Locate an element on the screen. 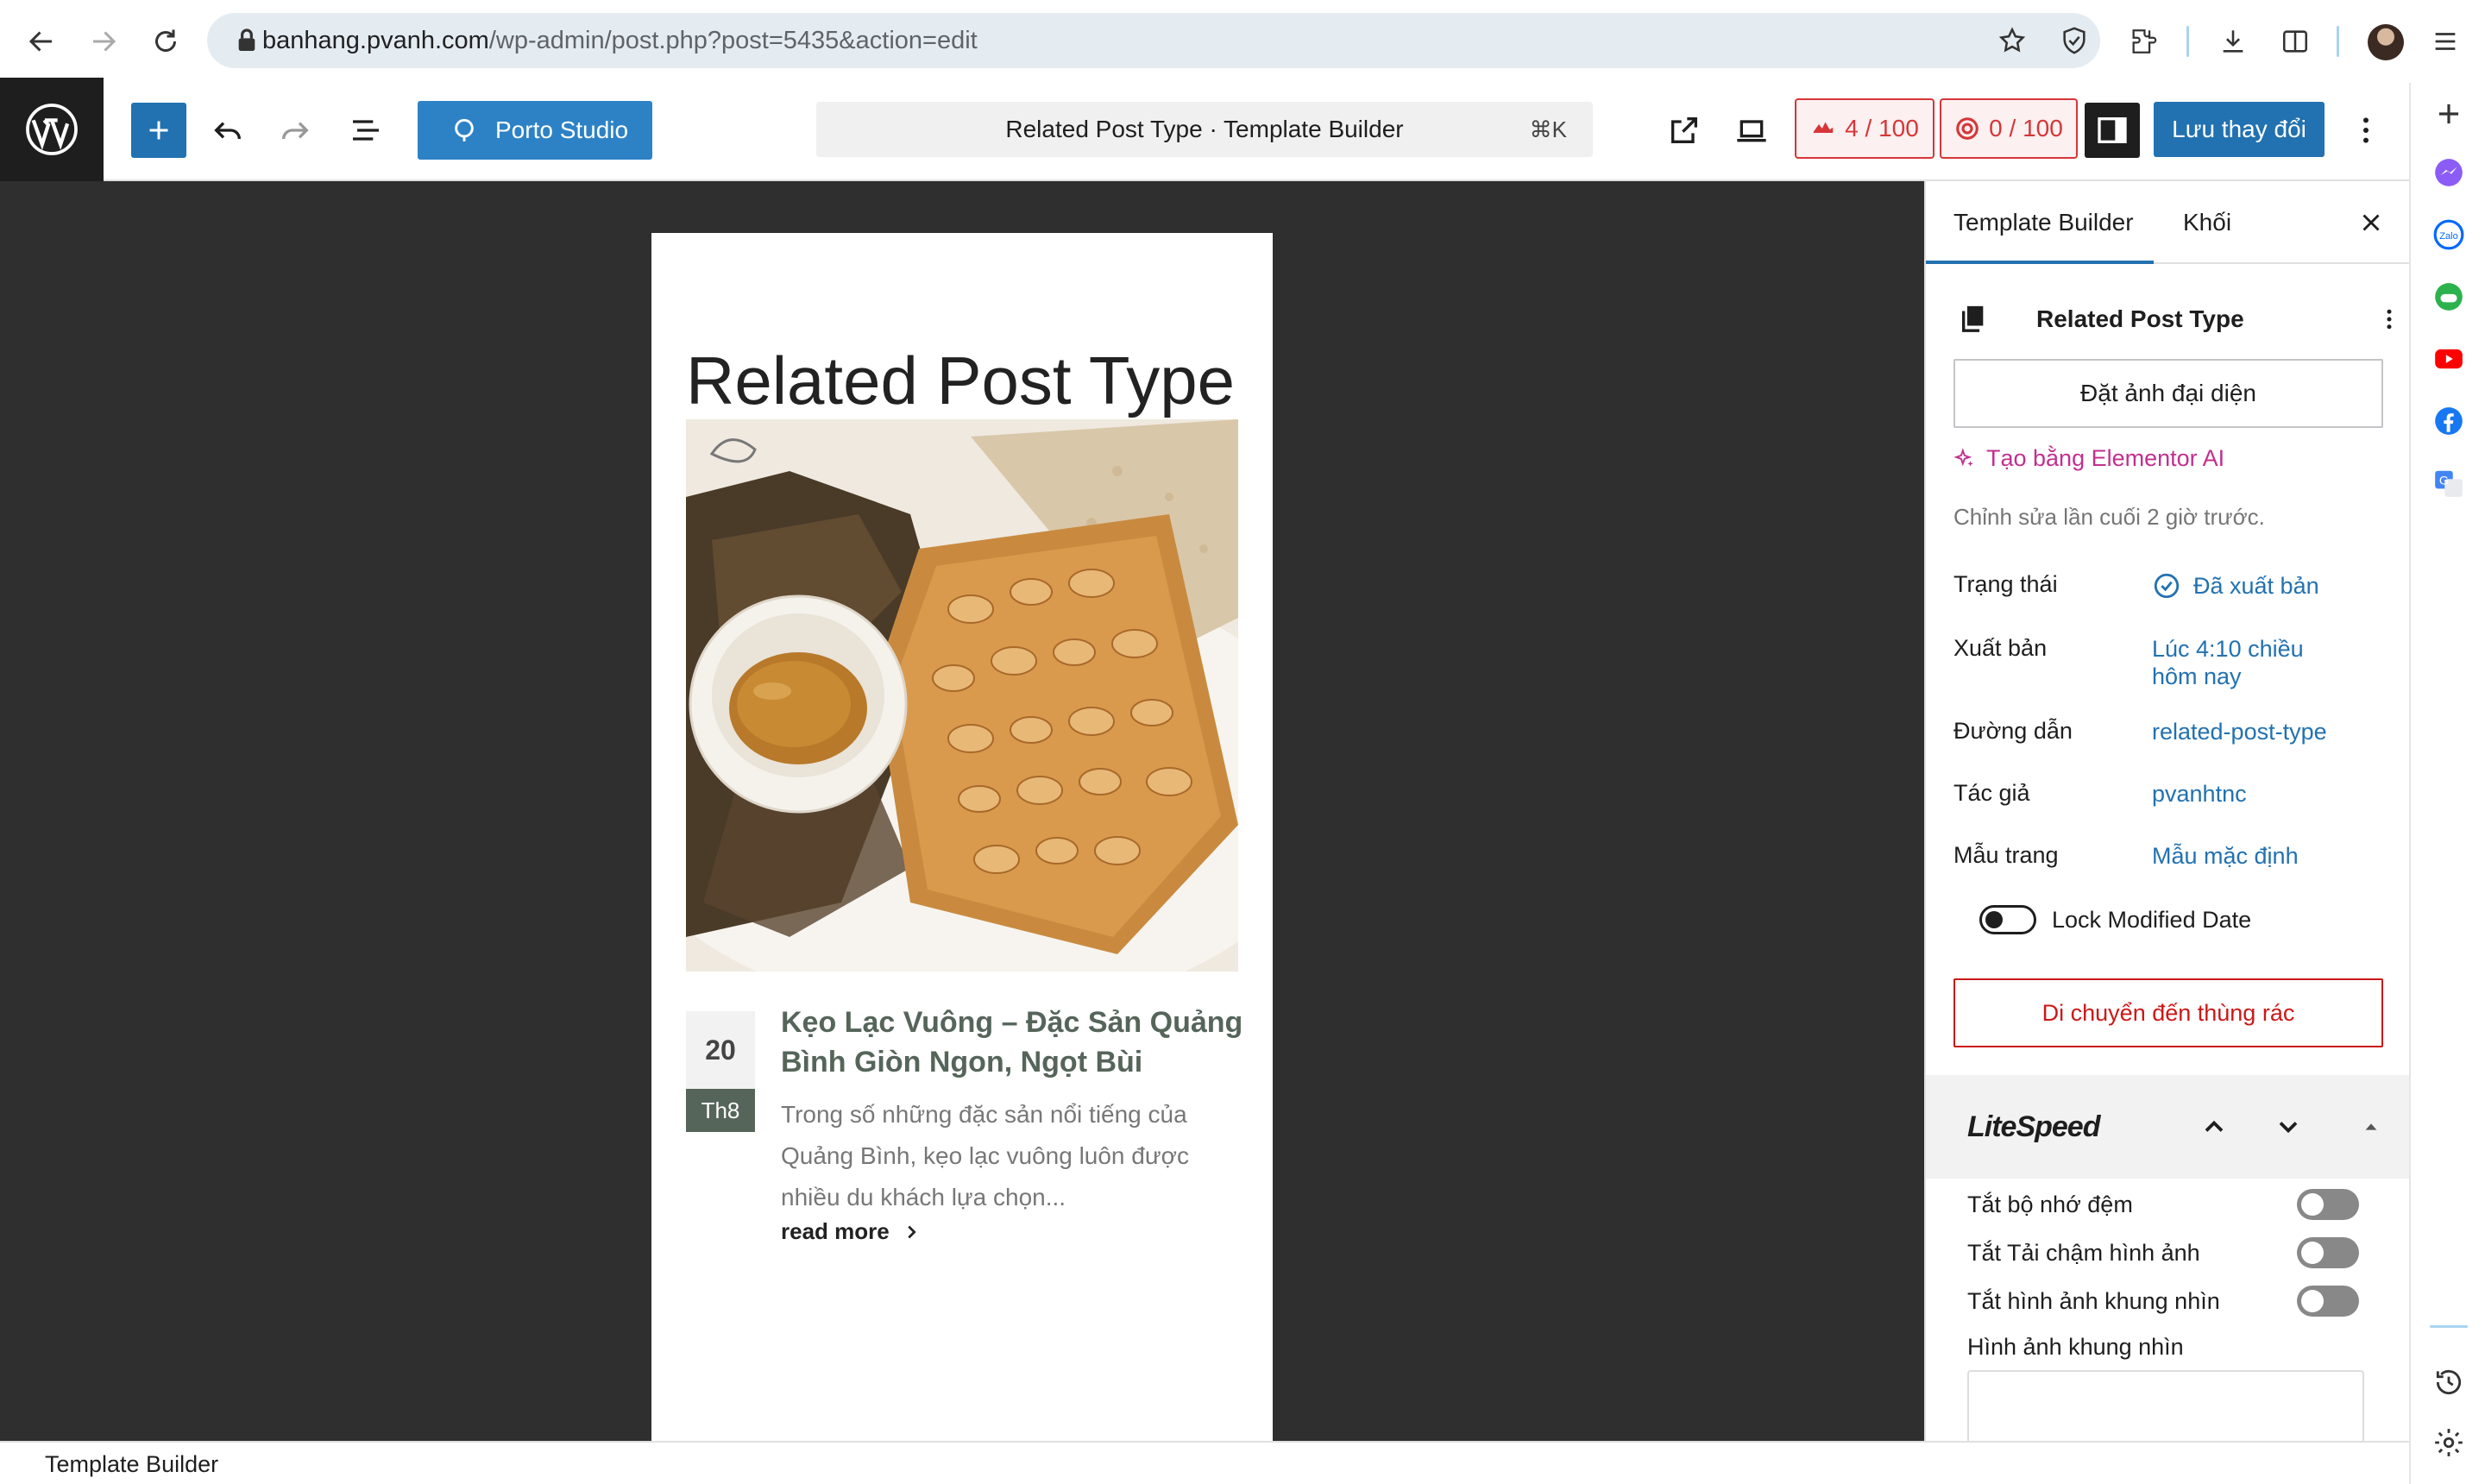  close-icon is located at coordinates (2371, 222).